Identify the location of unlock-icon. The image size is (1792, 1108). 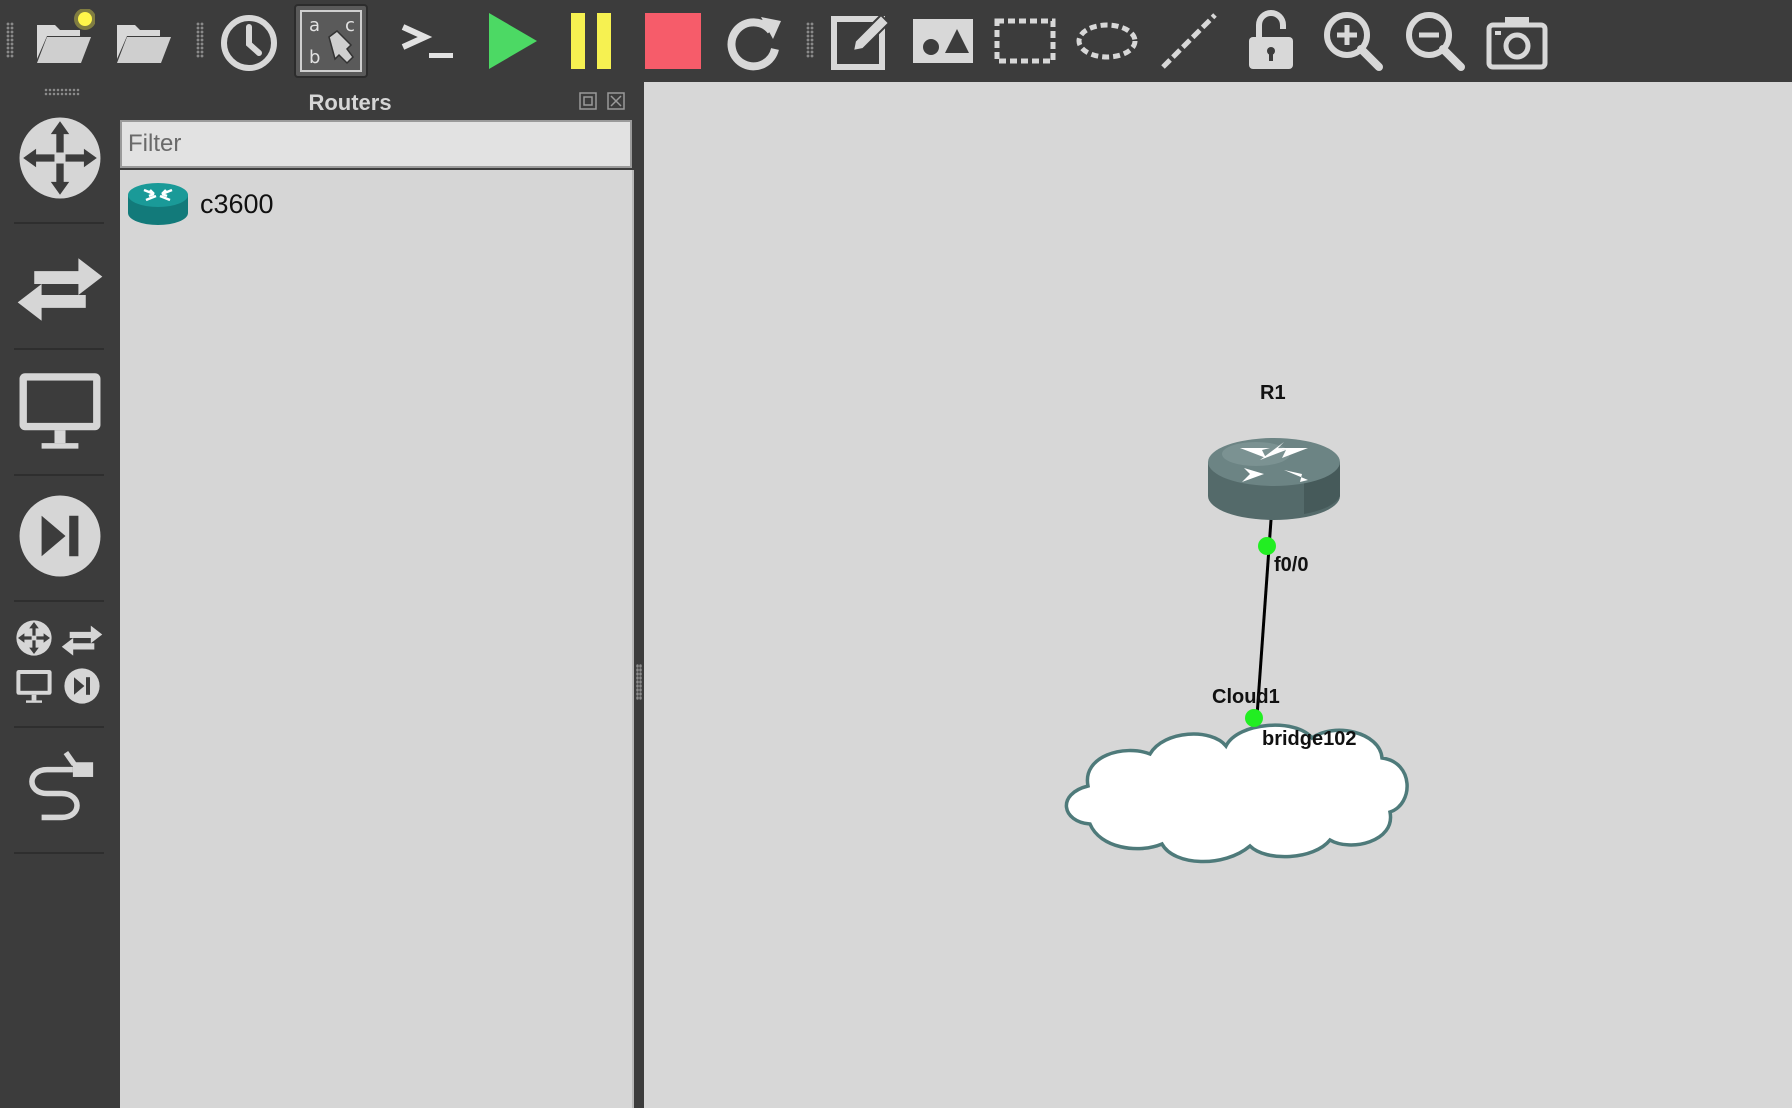
(1271, 39).